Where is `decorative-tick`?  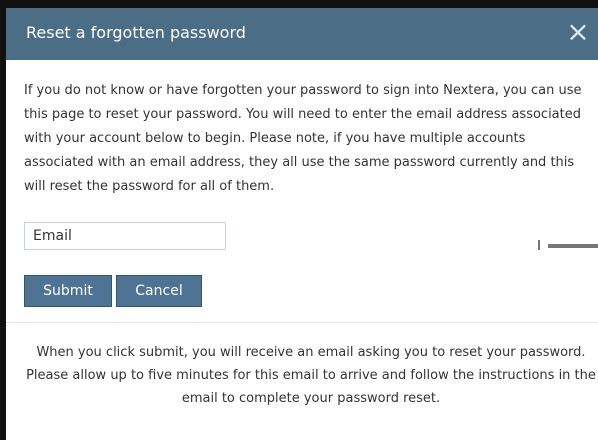
decorative-tick is located at coordinates (539, 245).